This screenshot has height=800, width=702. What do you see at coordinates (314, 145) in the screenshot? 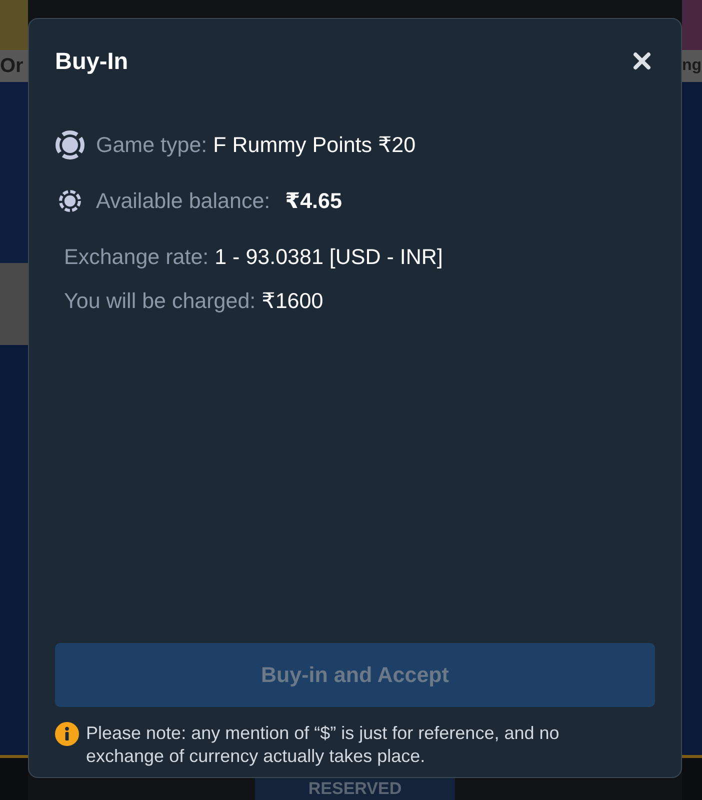
I see `detail-value: F Rummy Points ₹20` at bounding box center [314, 145].